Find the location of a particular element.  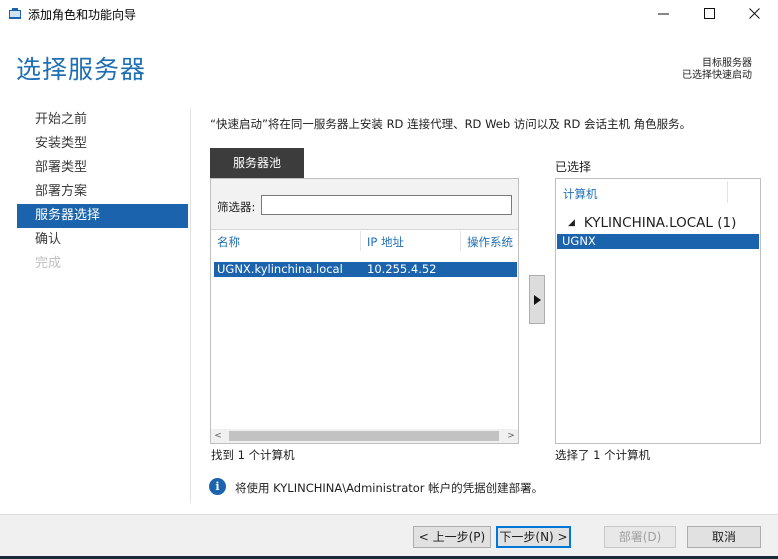

page-title: 选择服务器 is located at coordinates (81, 69).